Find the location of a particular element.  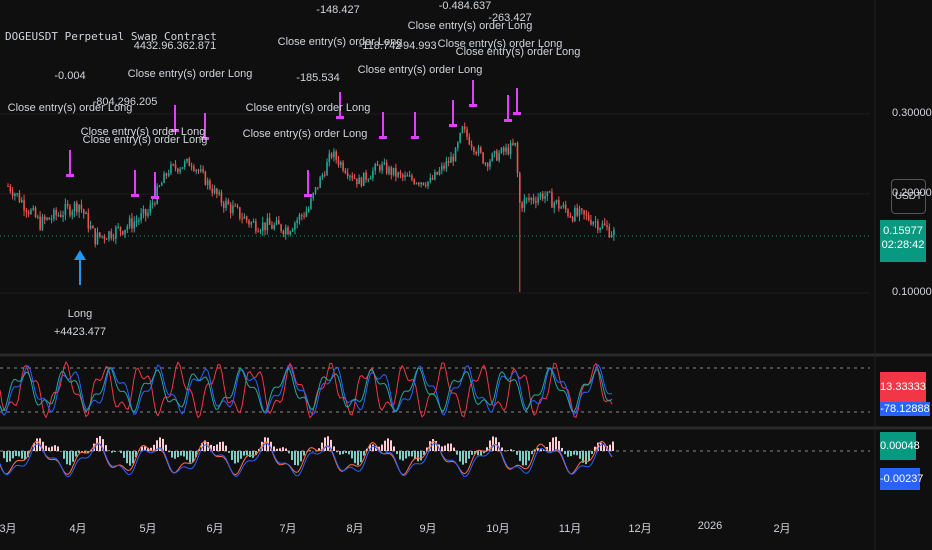

osc2-value-a: 0.00048 is located at coordinates (900, 446).